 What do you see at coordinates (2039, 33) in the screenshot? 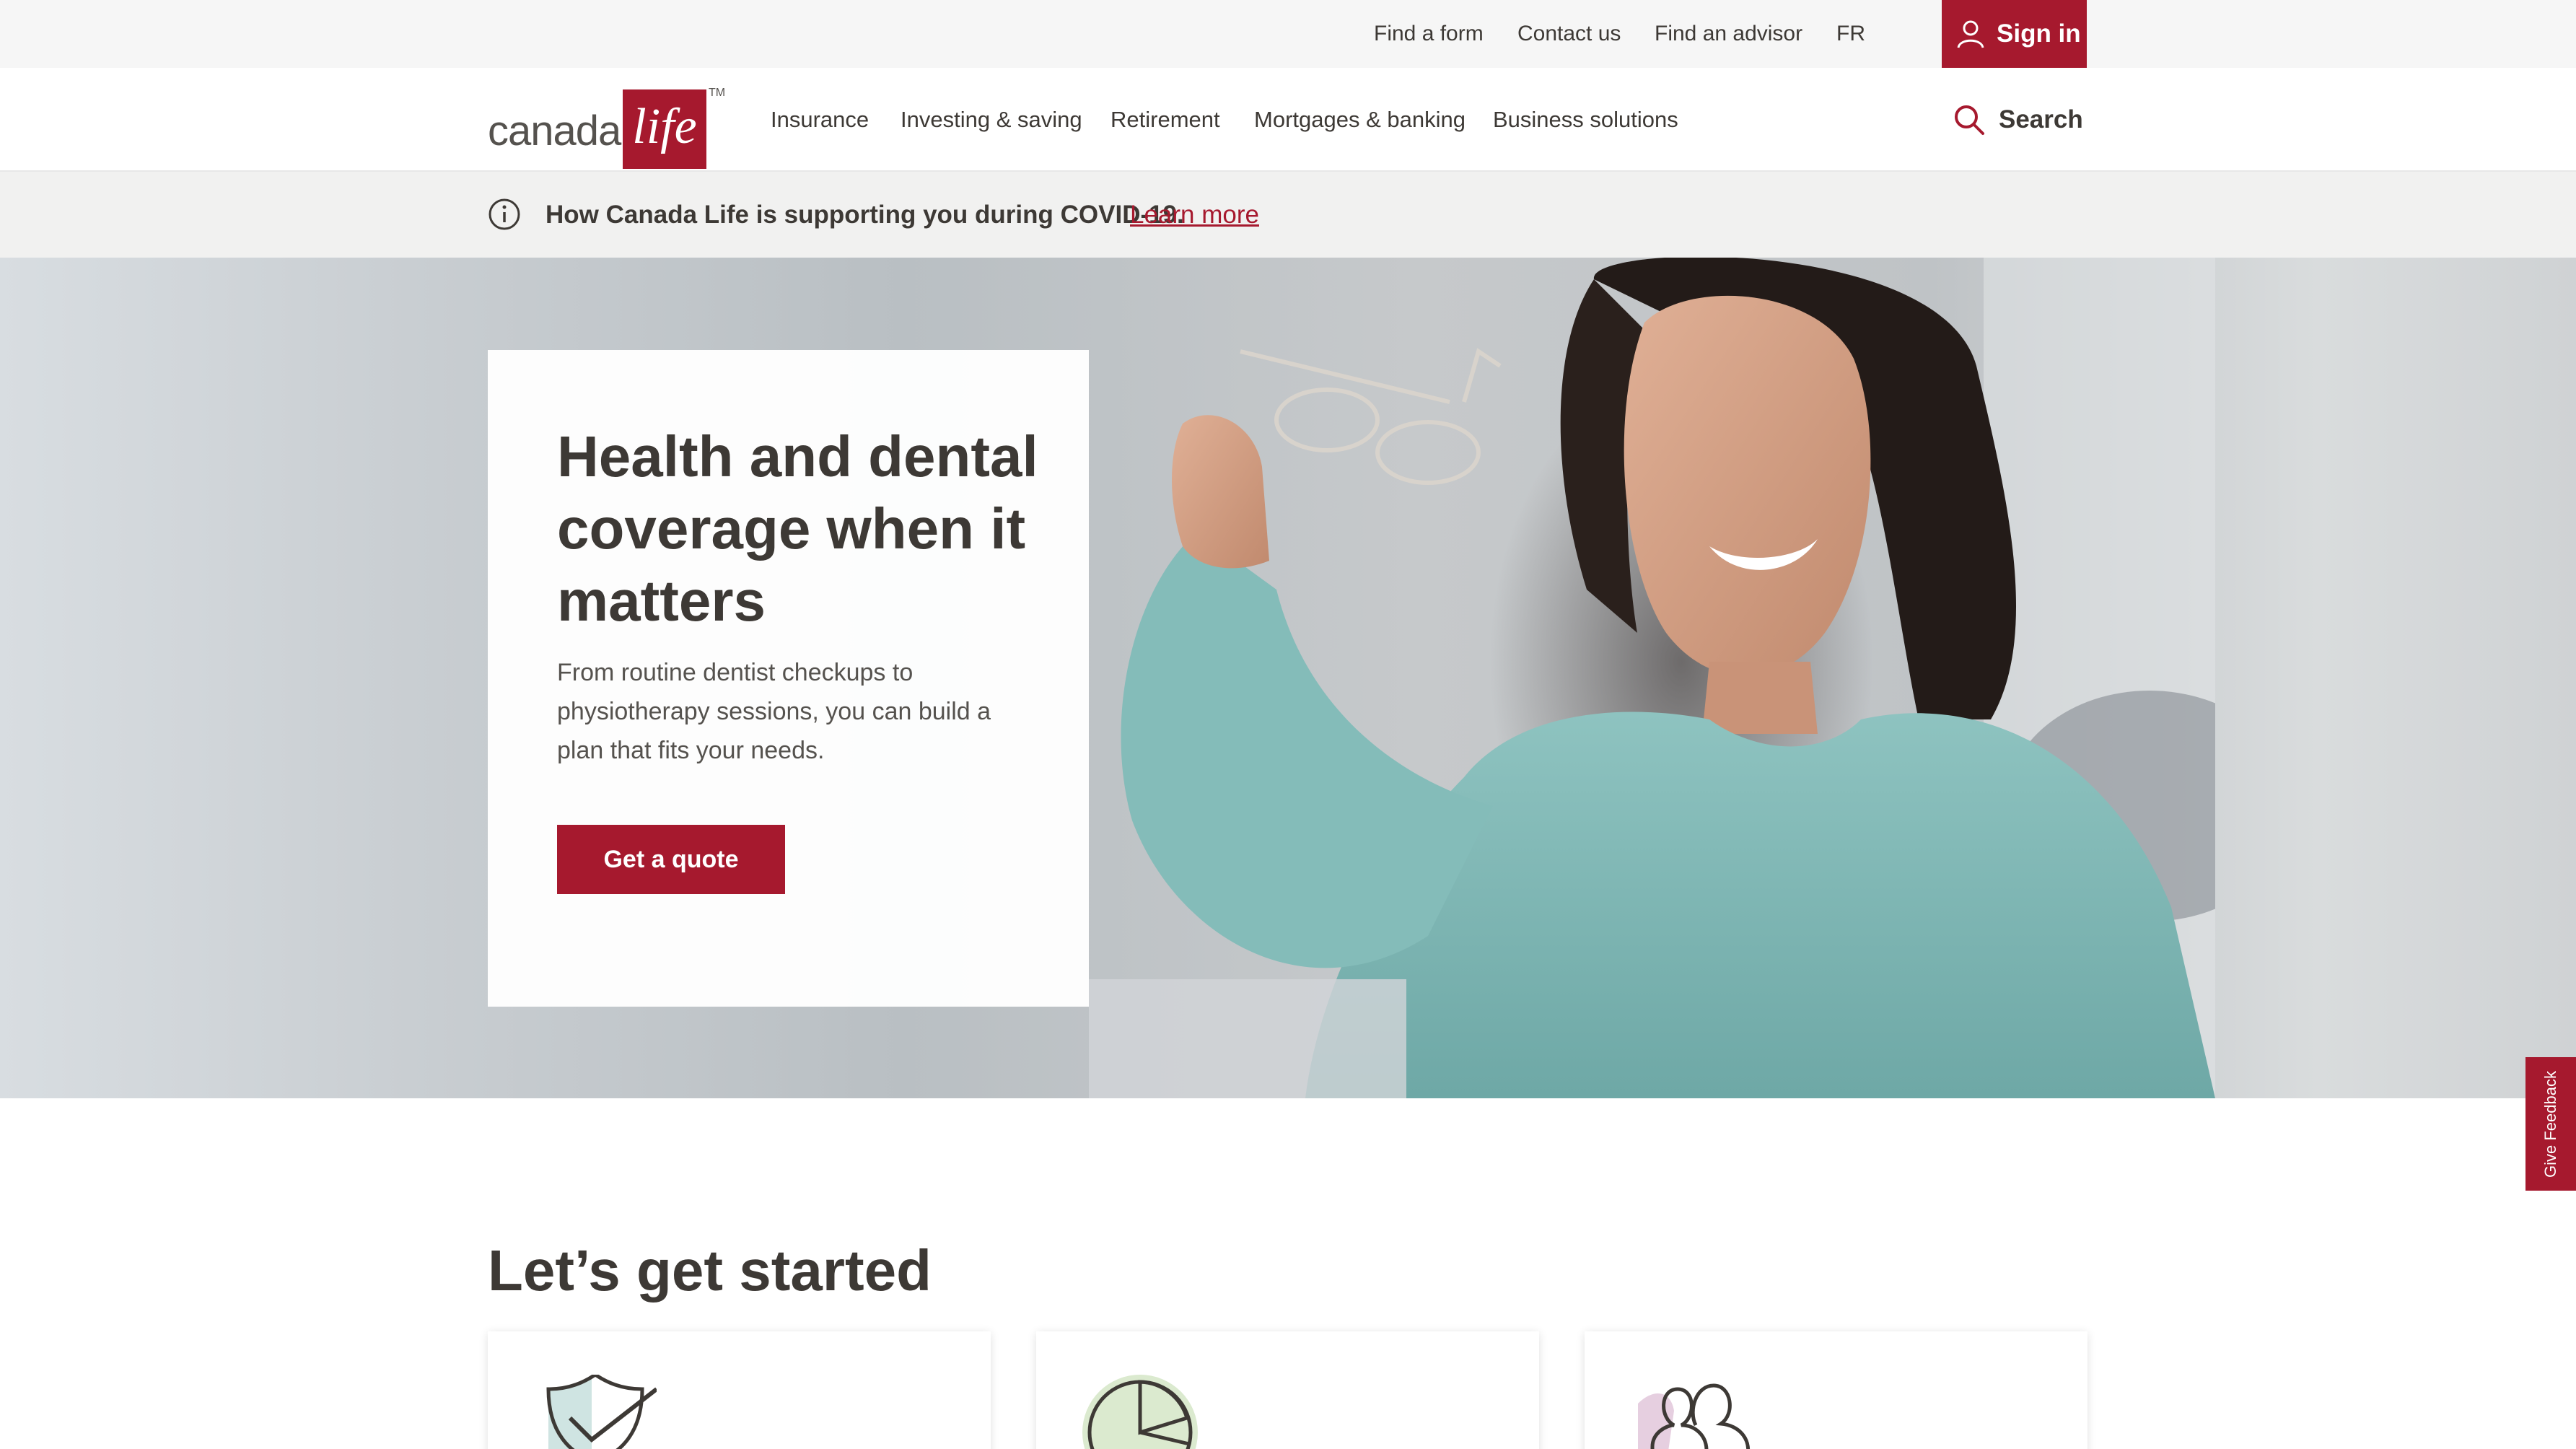
I see `sign-in-label: Sign in` at bounding box center [2039, 33].